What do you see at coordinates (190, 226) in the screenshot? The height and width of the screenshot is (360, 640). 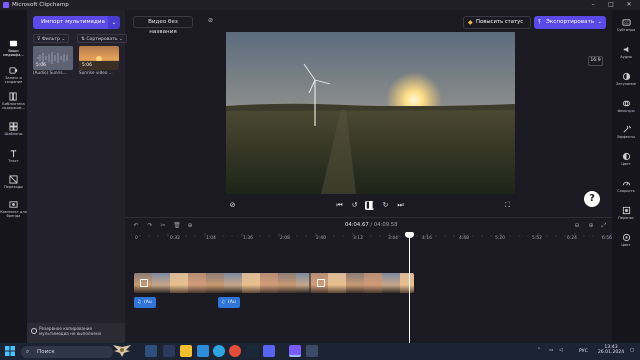 I see `add-media-icon: ⊕` at bounding box center [190, 226].